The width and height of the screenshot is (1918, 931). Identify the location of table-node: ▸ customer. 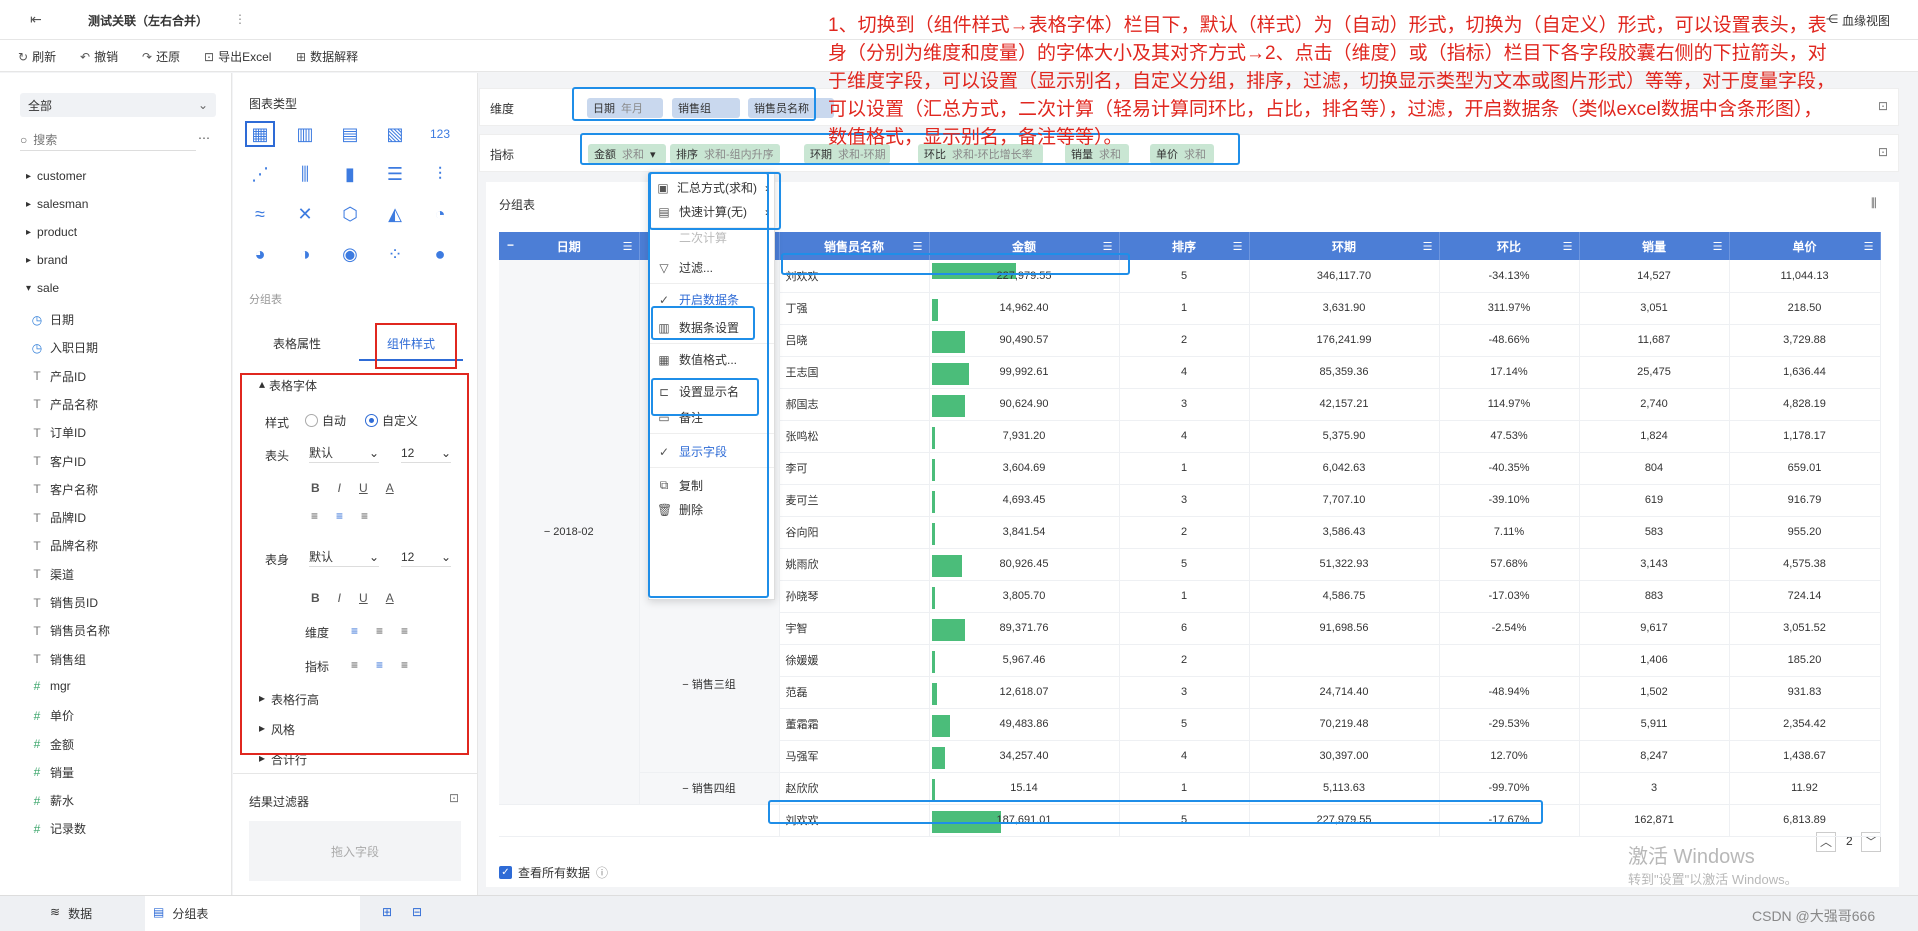
(56, 176).